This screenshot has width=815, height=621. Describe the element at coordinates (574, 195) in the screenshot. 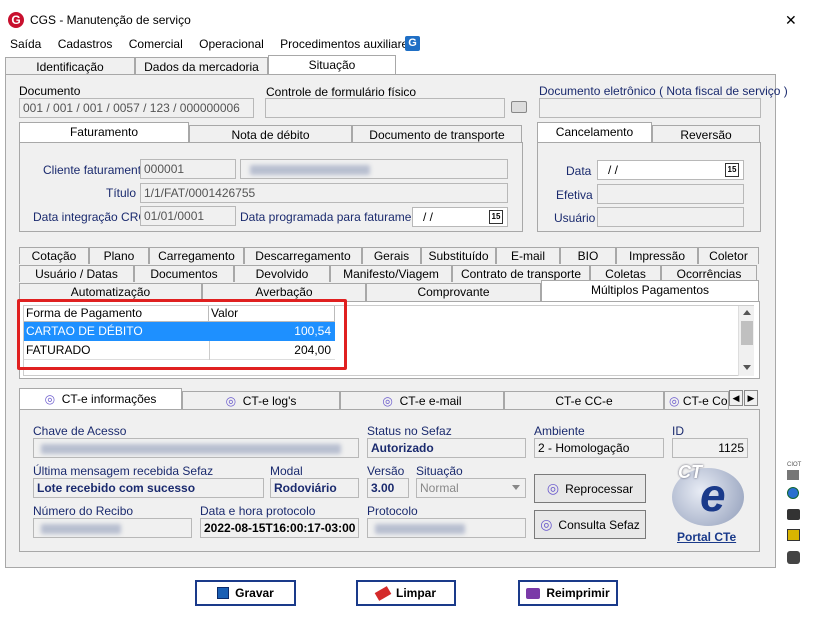

I see `efetiva-label: Efetiva` at that location.